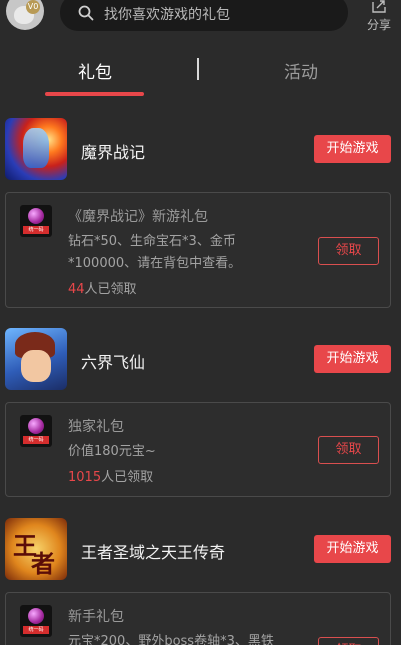 This screenshot has height=645, width=401. What do you see at coordinates (95, 70) in the screenshot?
I see `tab-gifts: 礼包` at bounding box center [95, 70].